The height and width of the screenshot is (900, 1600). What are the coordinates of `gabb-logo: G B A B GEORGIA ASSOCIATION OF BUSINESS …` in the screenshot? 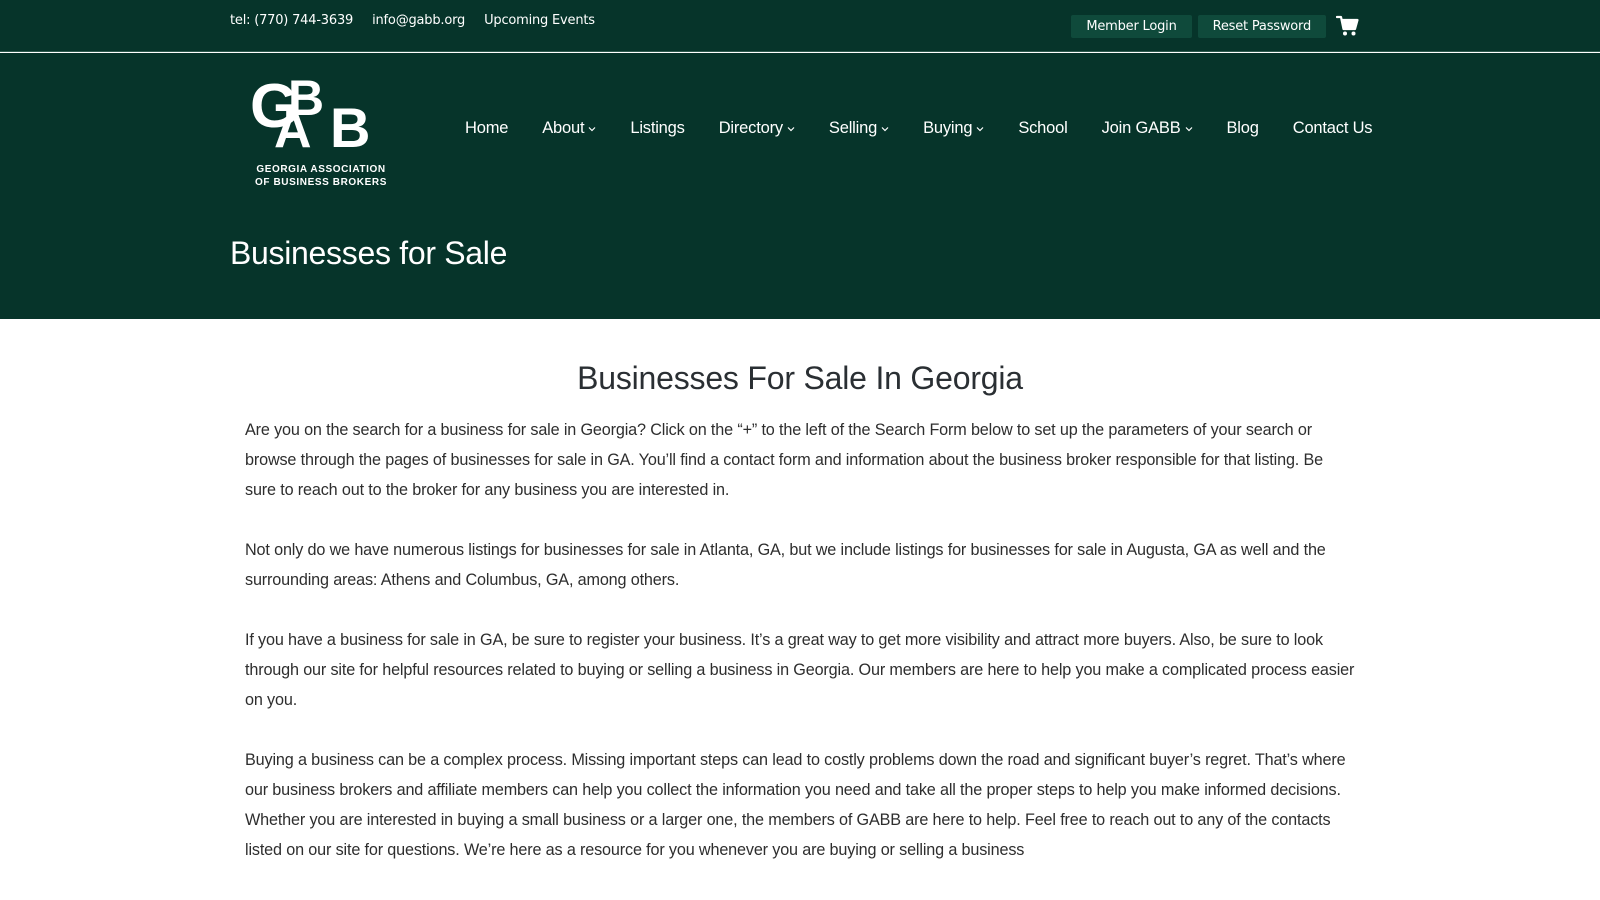 It's located at (321, 131).